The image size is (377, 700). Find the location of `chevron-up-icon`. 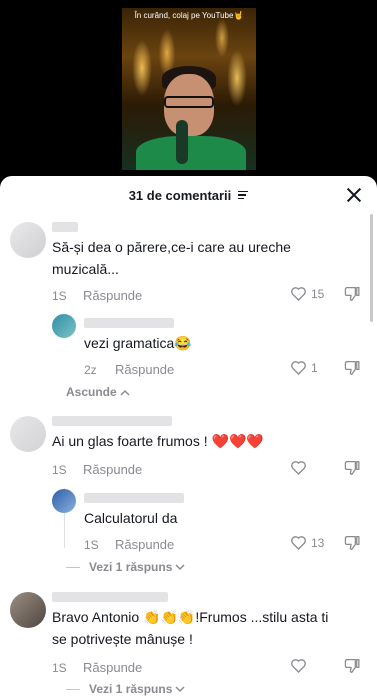

chevron-up-icon is located at coordinates (125, 392).